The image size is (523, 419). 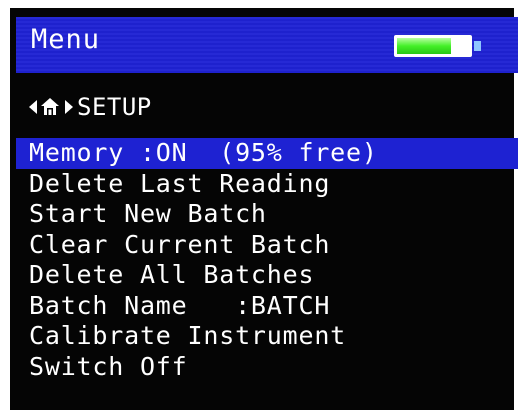 I want to click on triangle-left-icon, so click(x=33, y=107).